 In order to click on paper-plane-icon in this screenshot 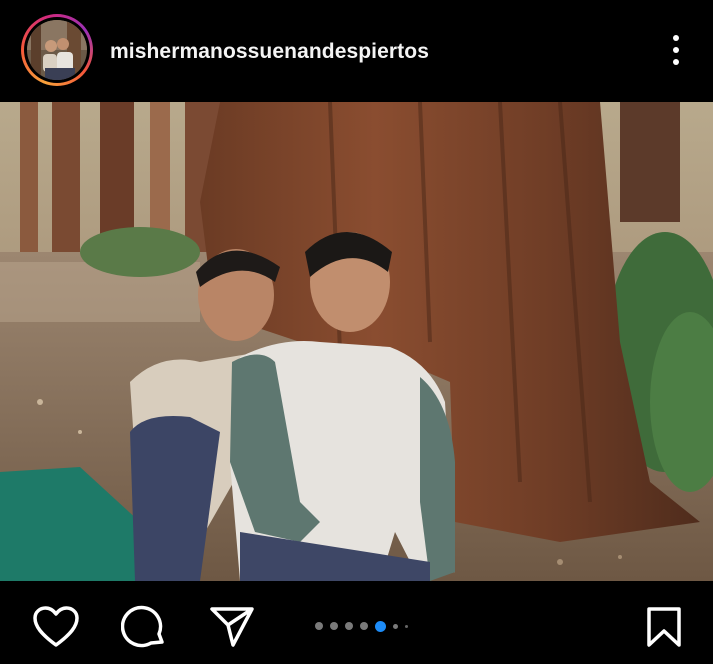, I will do `click(232, 627)`.